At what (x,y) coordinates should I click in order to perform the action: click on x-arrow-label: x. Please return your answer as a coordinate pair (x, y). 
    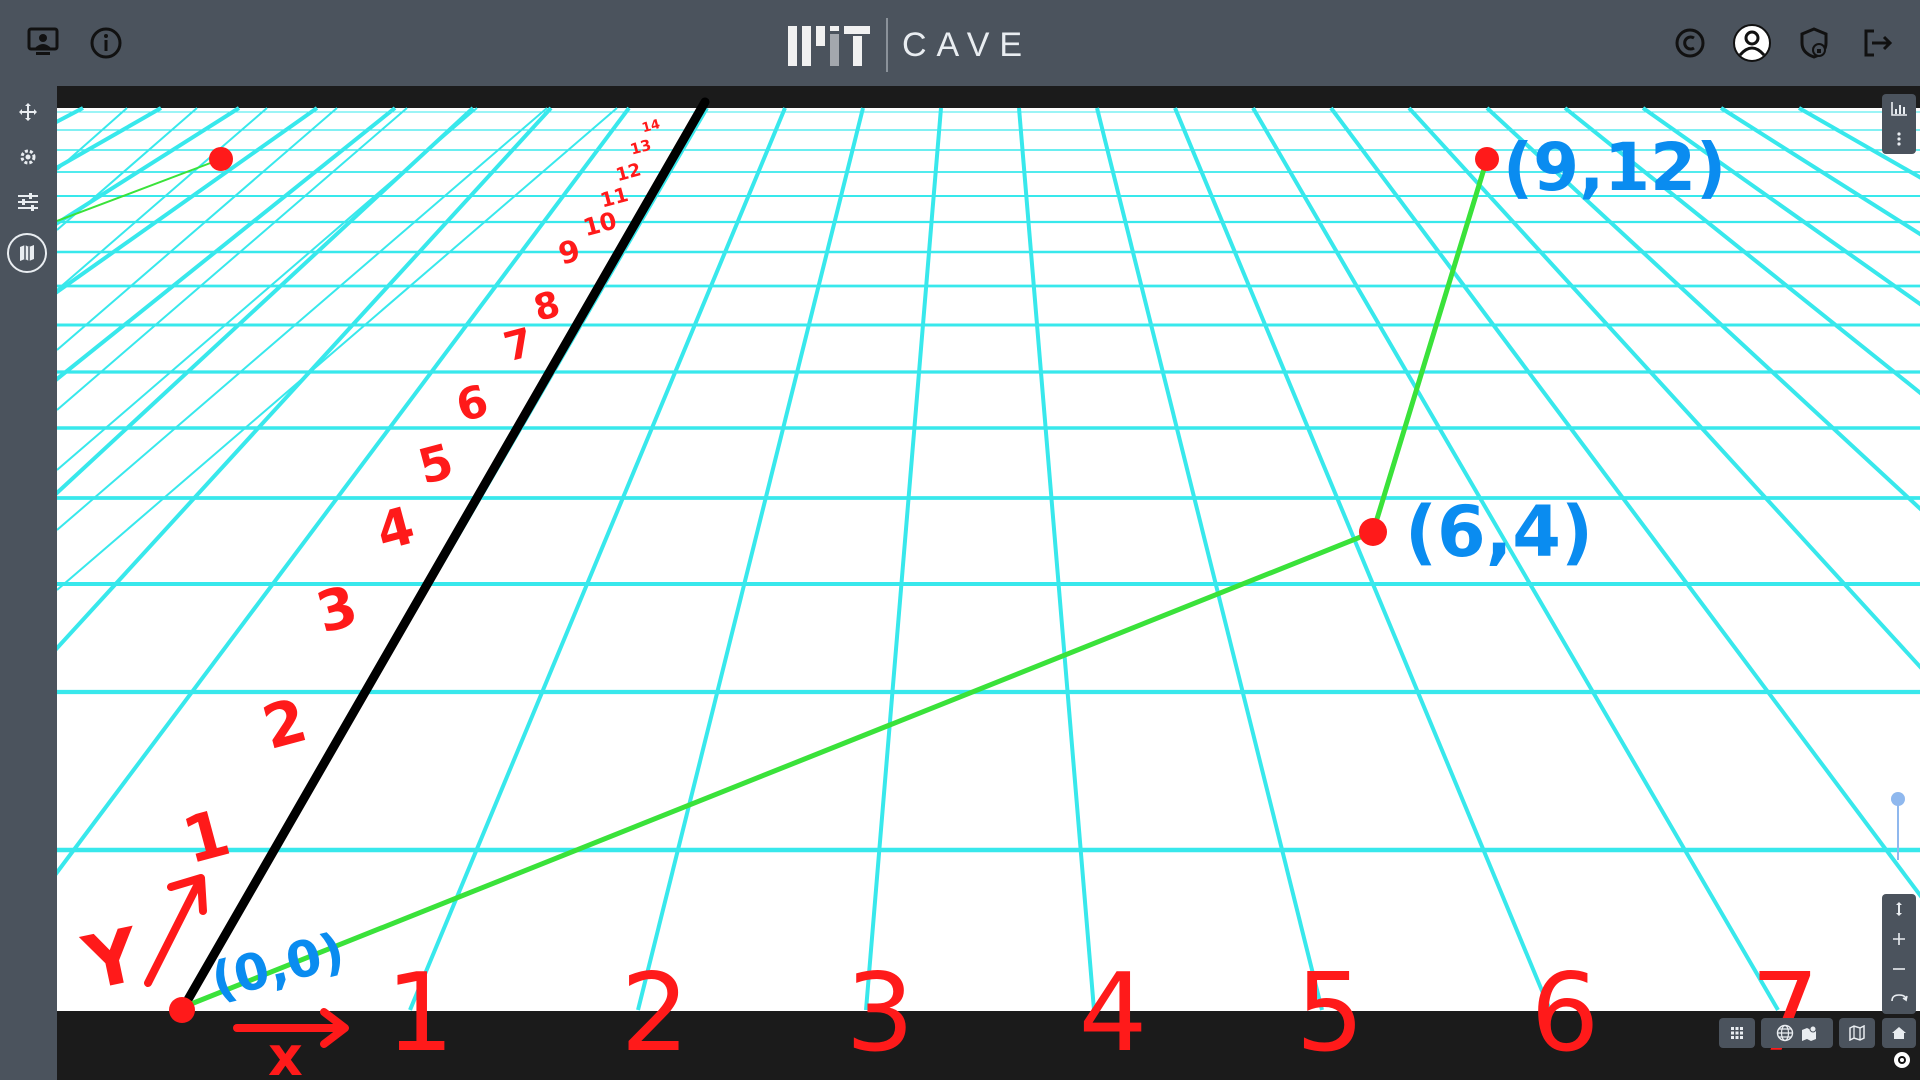
    Looking at the image, I should click on (285, 1052).